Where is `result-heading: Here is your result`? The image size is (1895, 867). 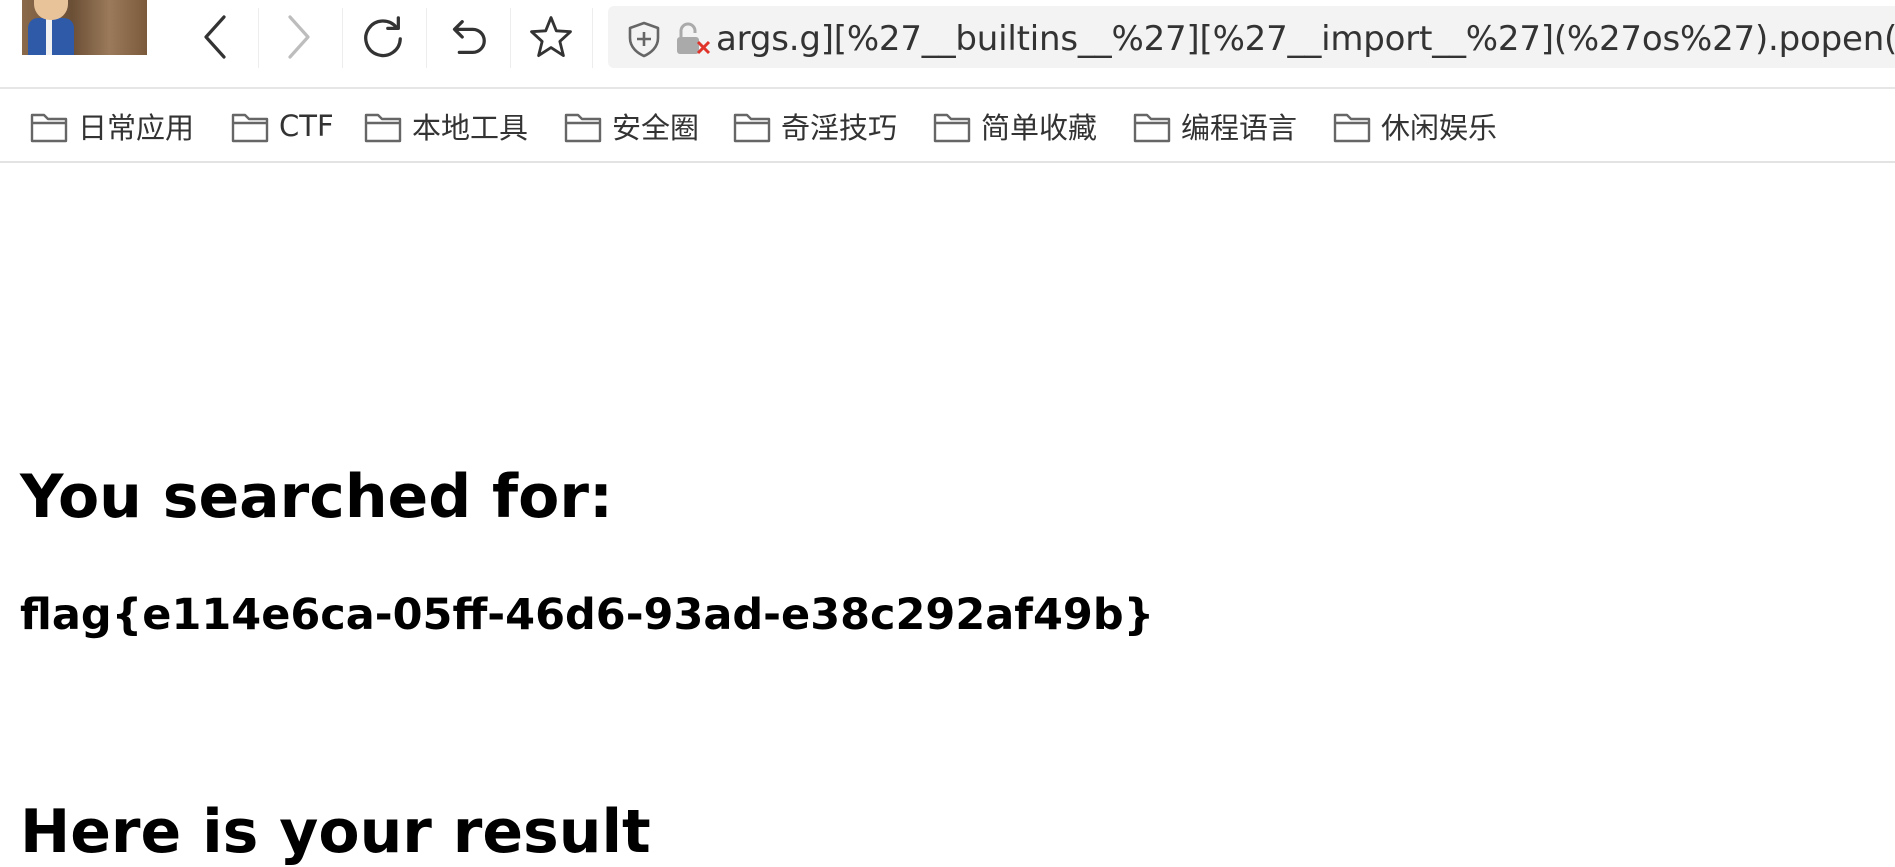
result-heading: Here is your result is located at coordinates (335, 832).